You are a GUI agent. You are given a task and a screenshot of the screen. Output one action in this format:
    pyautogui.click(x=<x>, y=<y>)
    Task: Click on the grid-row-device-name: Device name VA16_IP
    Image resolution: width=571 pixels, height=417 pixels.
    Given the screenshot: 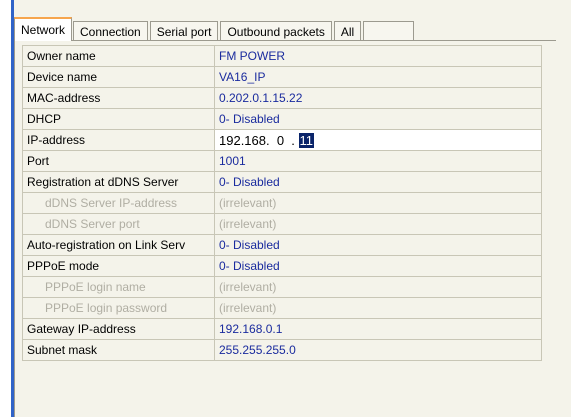 What is the action you would take?
    pyautogui.click(x=282, y=77)
    